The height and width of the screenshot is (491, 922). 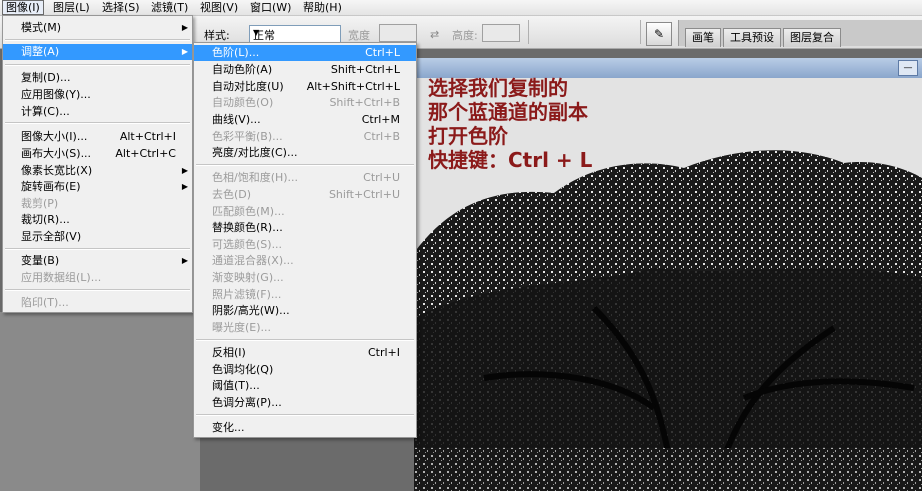 What do you see at coordinates (465, 35) in the screenshot?
I see `height-label: 高度:` at bounding box center [465, 35].